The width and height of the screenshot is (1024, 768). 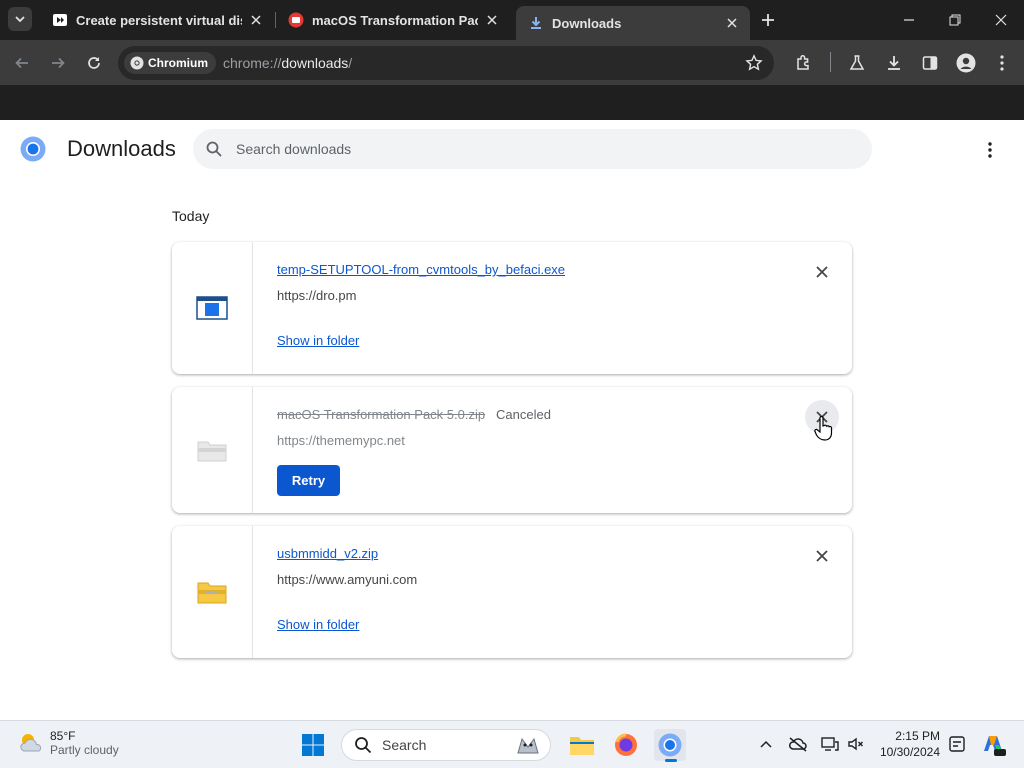 I want to click on folder-icon, so click(x=582, y=746).